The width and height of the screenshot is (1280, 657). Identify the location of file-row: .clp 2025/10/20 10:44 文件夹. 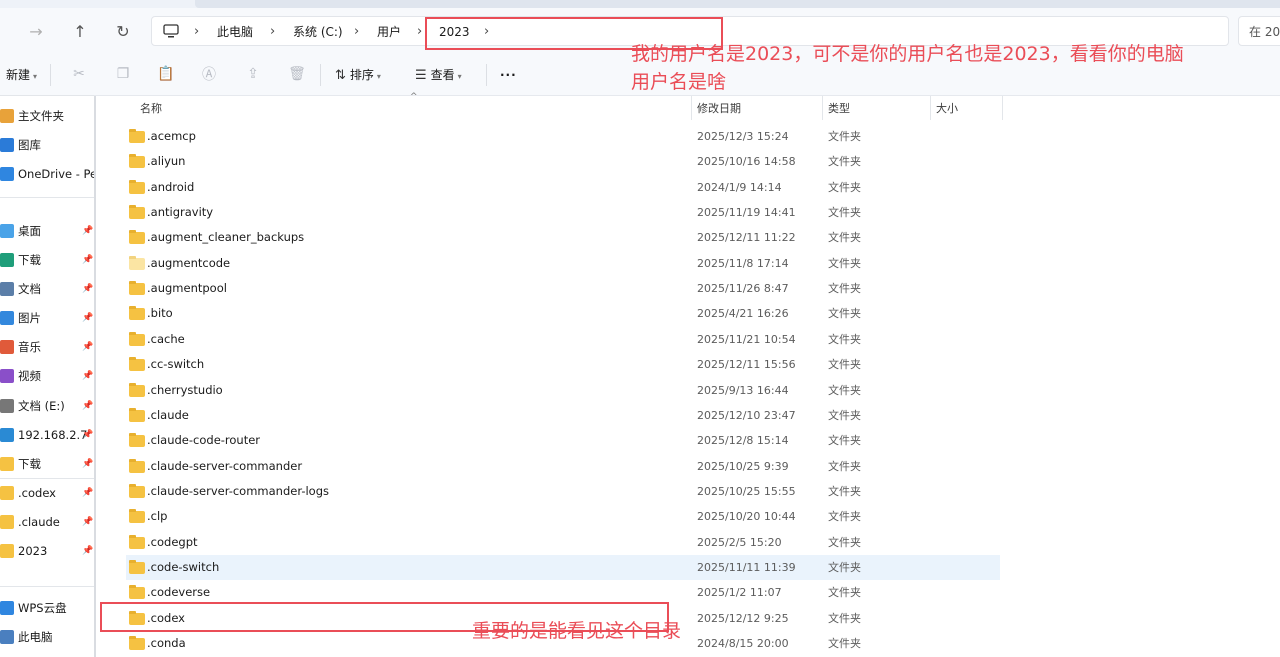
(563, 516).